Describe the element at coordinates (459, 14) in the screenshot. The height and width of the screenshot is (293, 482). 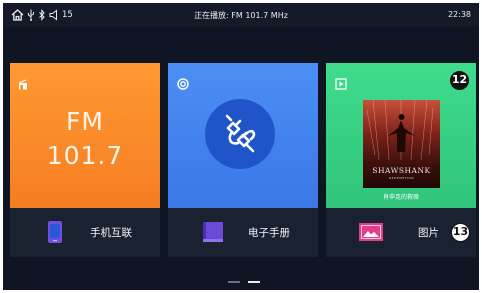
I see `clock: 22:38` at that location.